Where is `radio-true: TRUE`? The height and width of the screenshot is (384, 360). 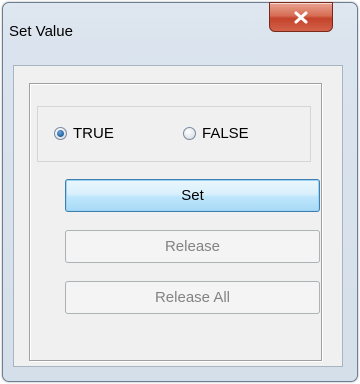
radio-true: TRUE is located at coordinates (84, 133).